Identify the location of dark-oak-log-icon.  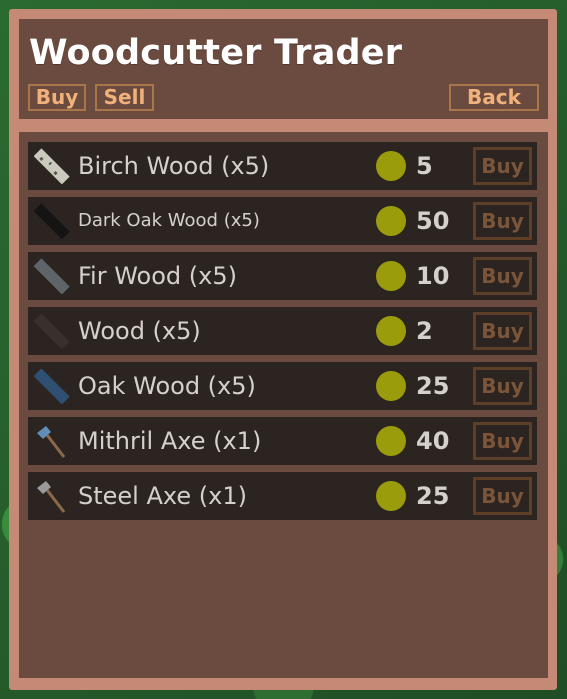
(52, 221).